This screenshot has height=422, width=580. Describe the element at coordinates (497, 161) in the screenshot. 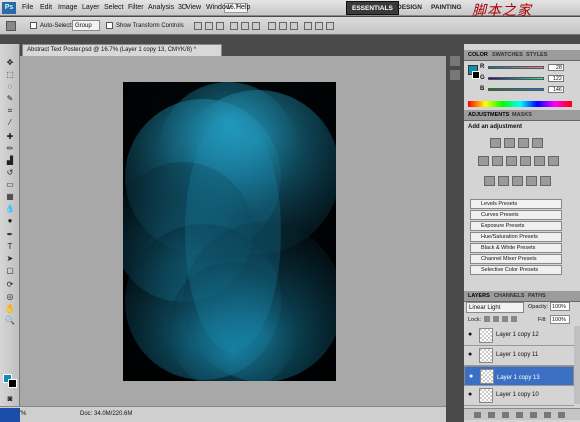

I see `hue-saturation-icon` at that location.